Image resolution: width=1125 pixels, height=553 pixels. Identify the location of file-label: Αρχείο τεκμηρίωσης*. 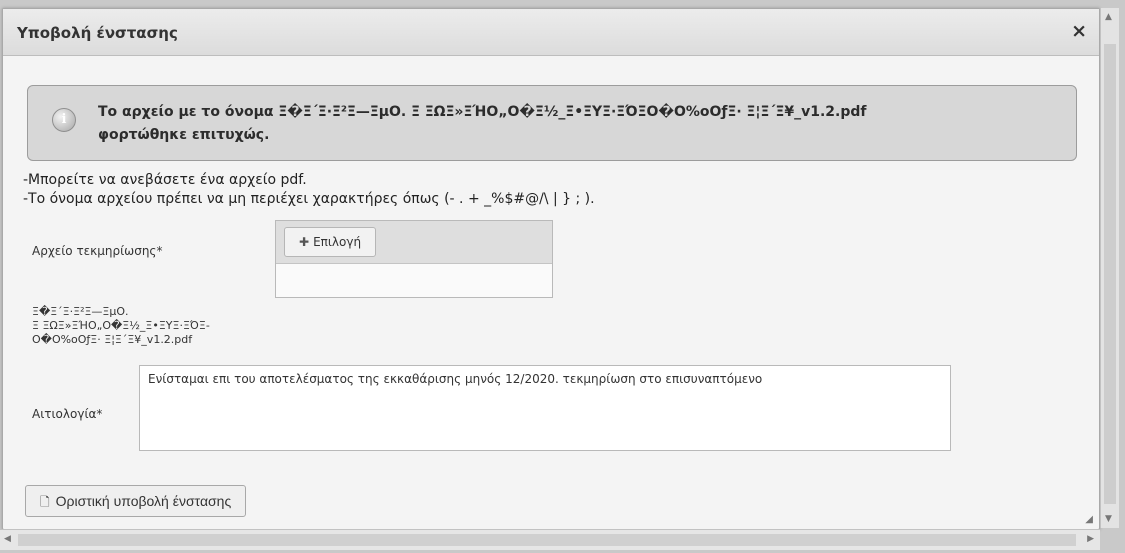
(97, 251).